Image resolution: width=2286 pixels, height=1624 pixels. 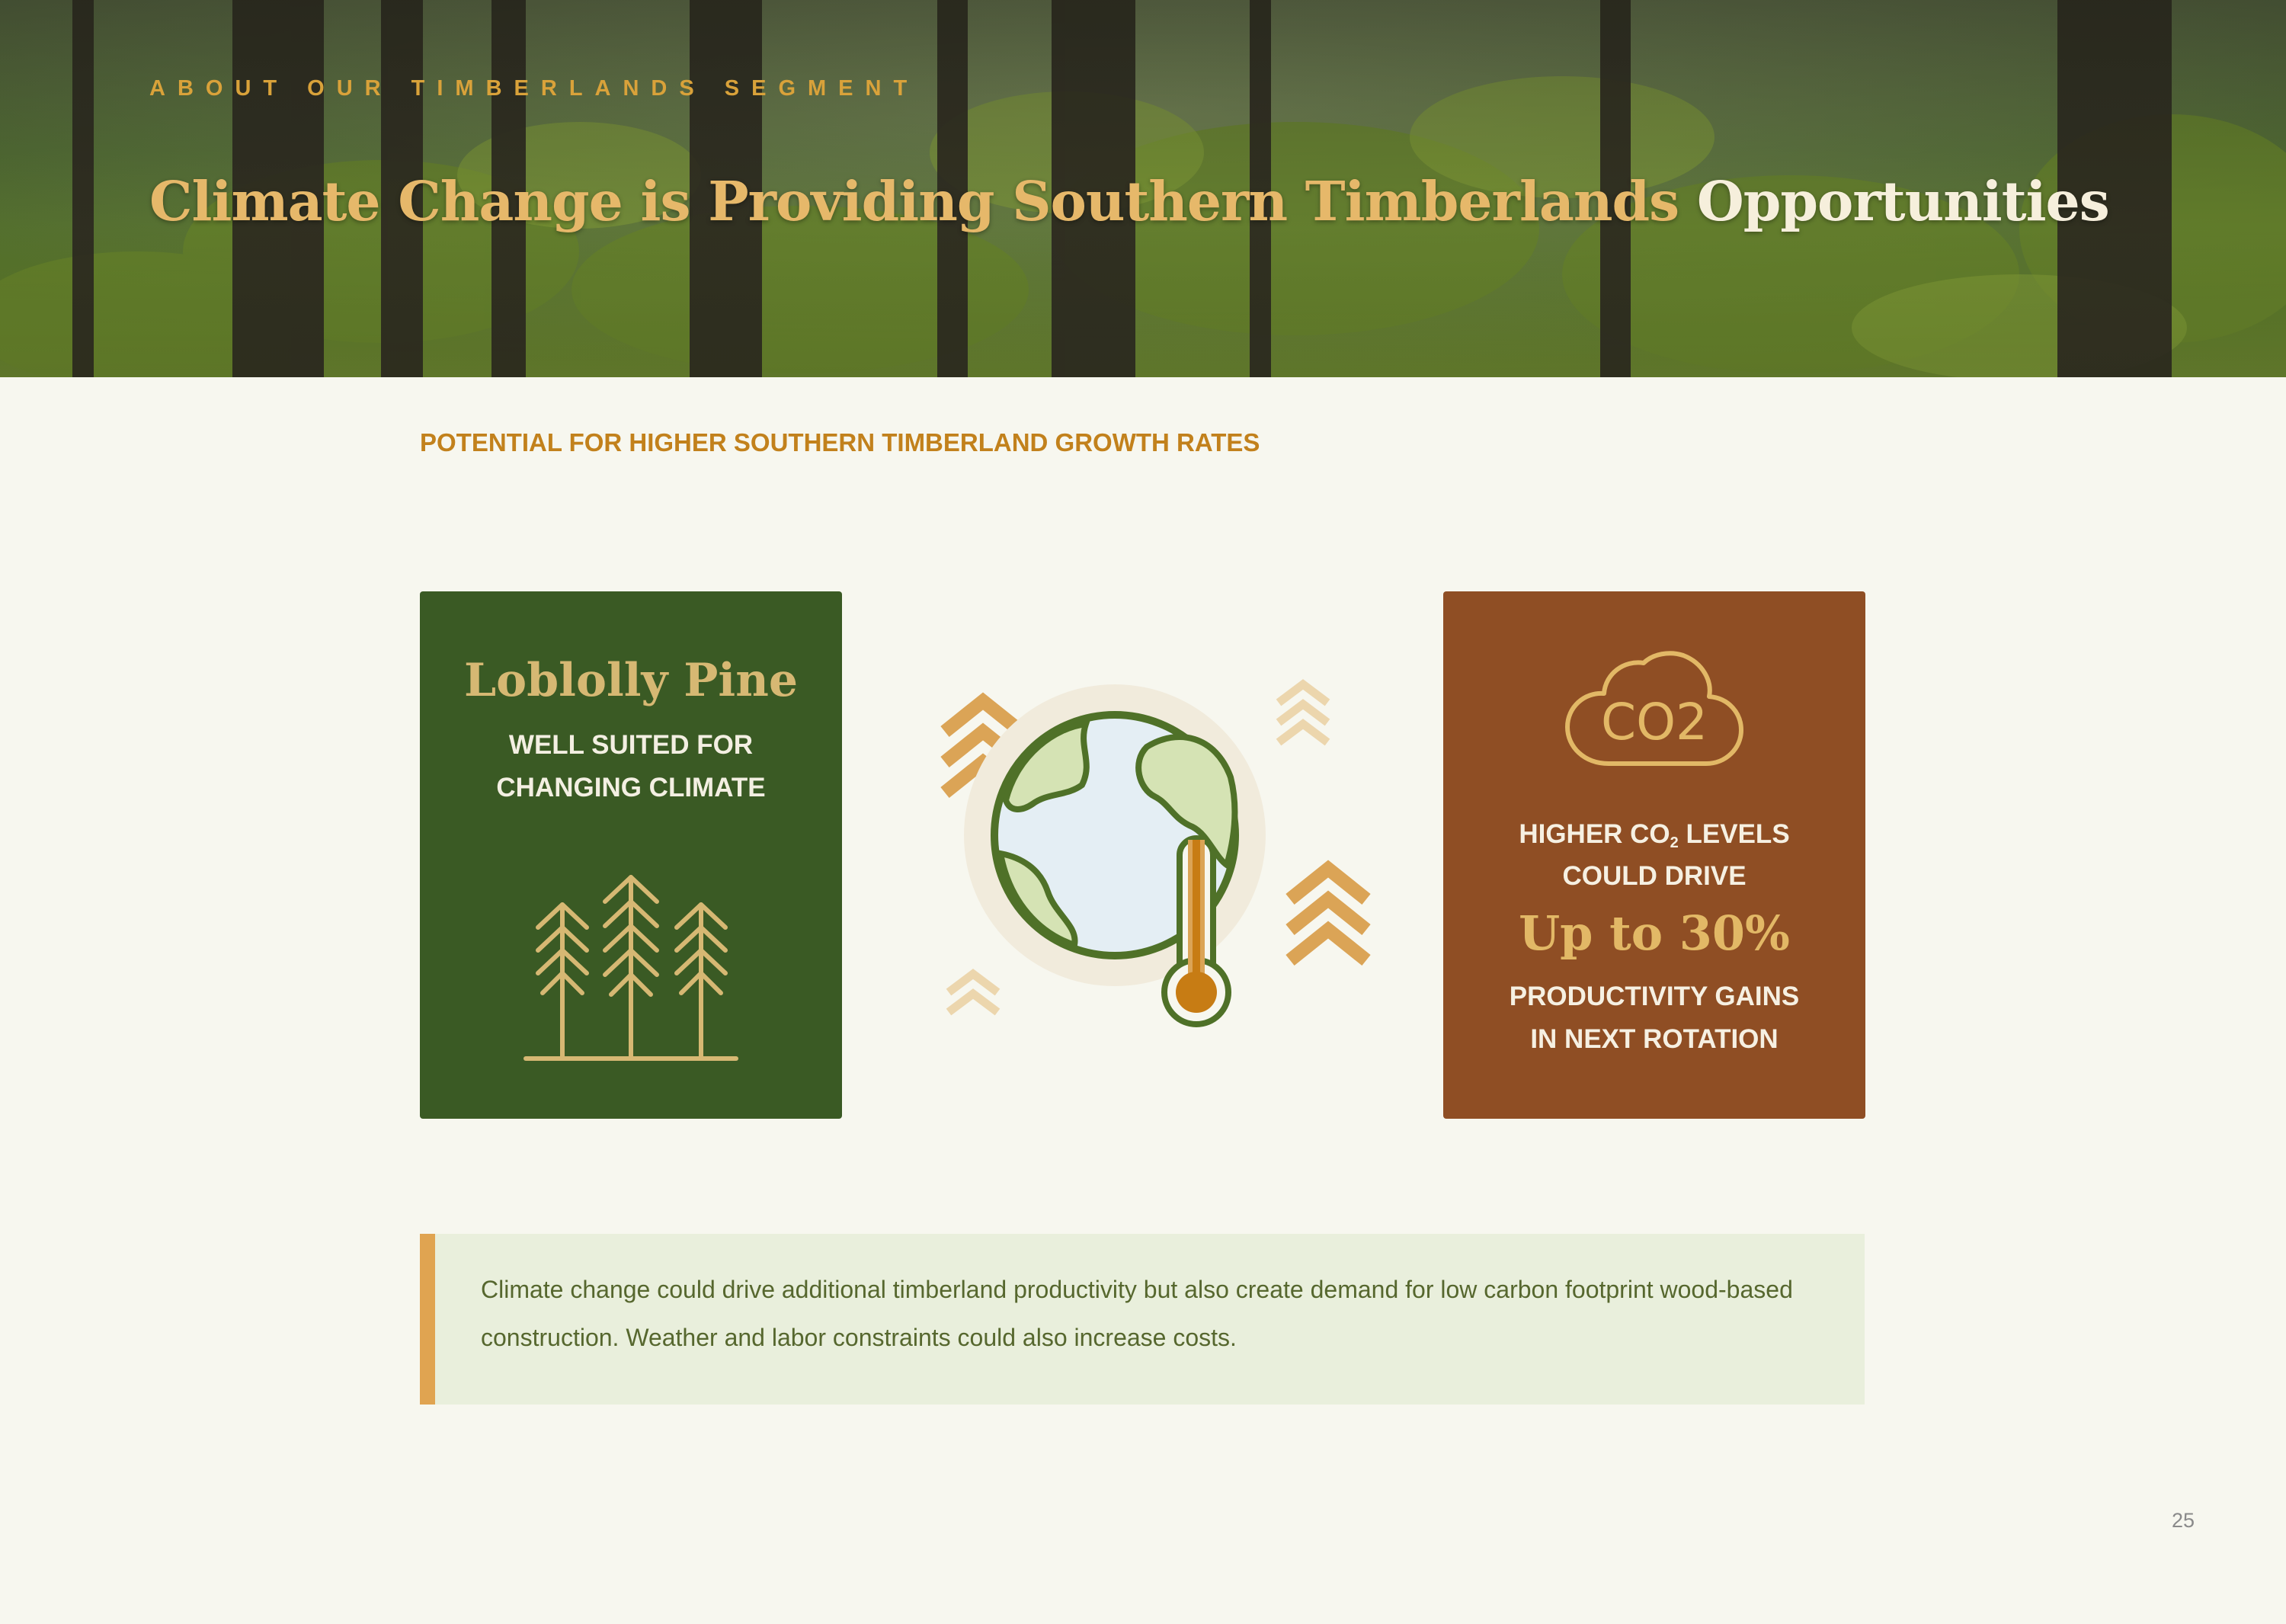 I want to click on globe-thermometer-icon, so click(x=1156, y=853).